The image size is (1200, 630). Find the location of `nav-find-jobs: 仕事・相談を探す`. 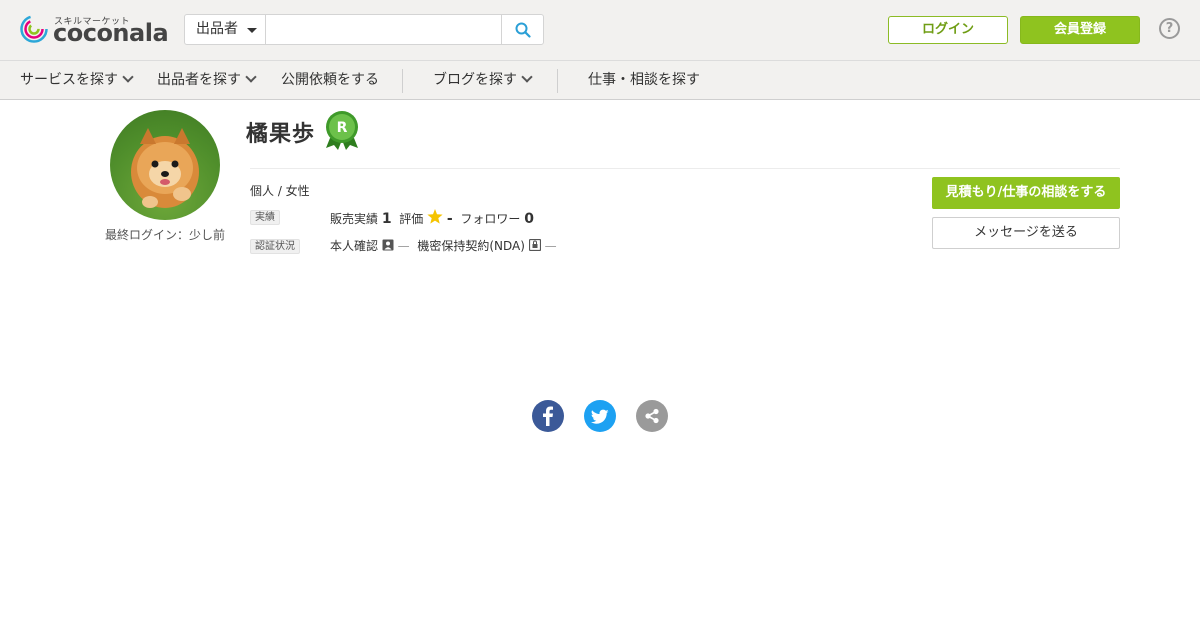

nav-find-jobs: 仕事・相談を探す is located at coordinates (644, 80).